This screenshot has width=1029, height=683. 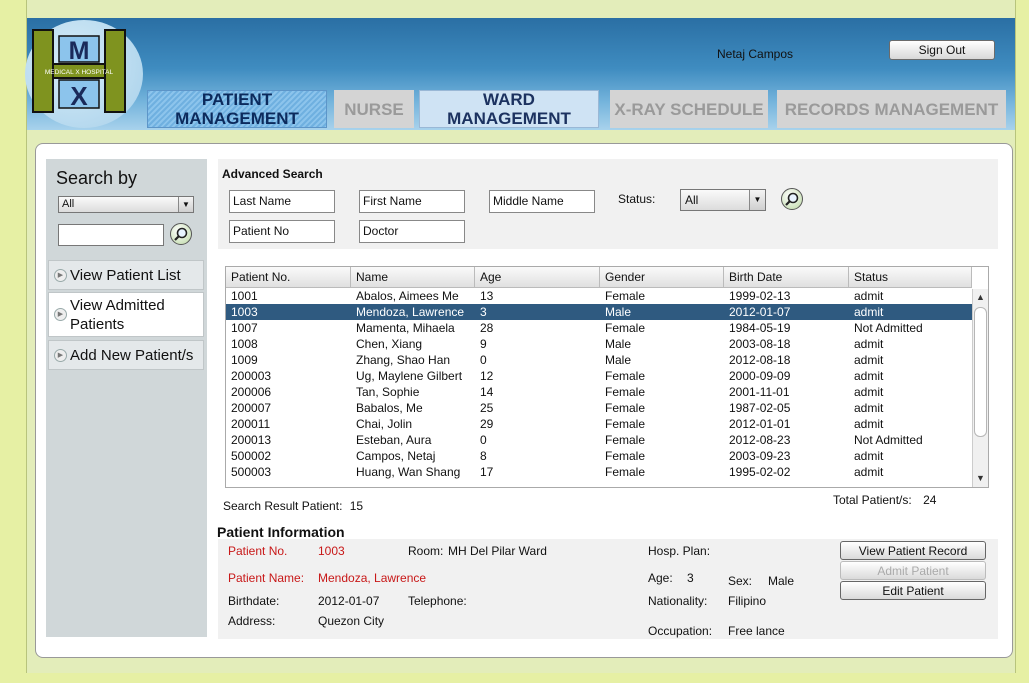 I want to click on birthdate-value: 2012-01-07, so click(x=349, y=601).